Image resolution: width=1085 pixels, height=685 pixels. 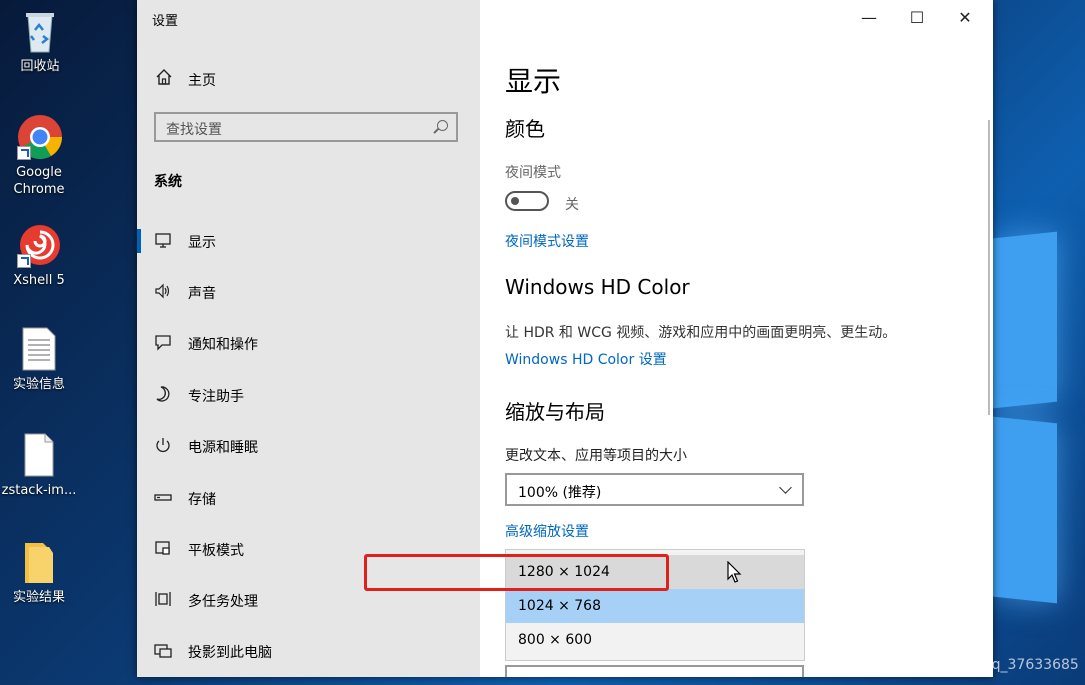 What do you see at coordinates (559, 606) in the screenshot?
I see `resolution-option-label: 1024 × 768` at bounding box center [559, 606].